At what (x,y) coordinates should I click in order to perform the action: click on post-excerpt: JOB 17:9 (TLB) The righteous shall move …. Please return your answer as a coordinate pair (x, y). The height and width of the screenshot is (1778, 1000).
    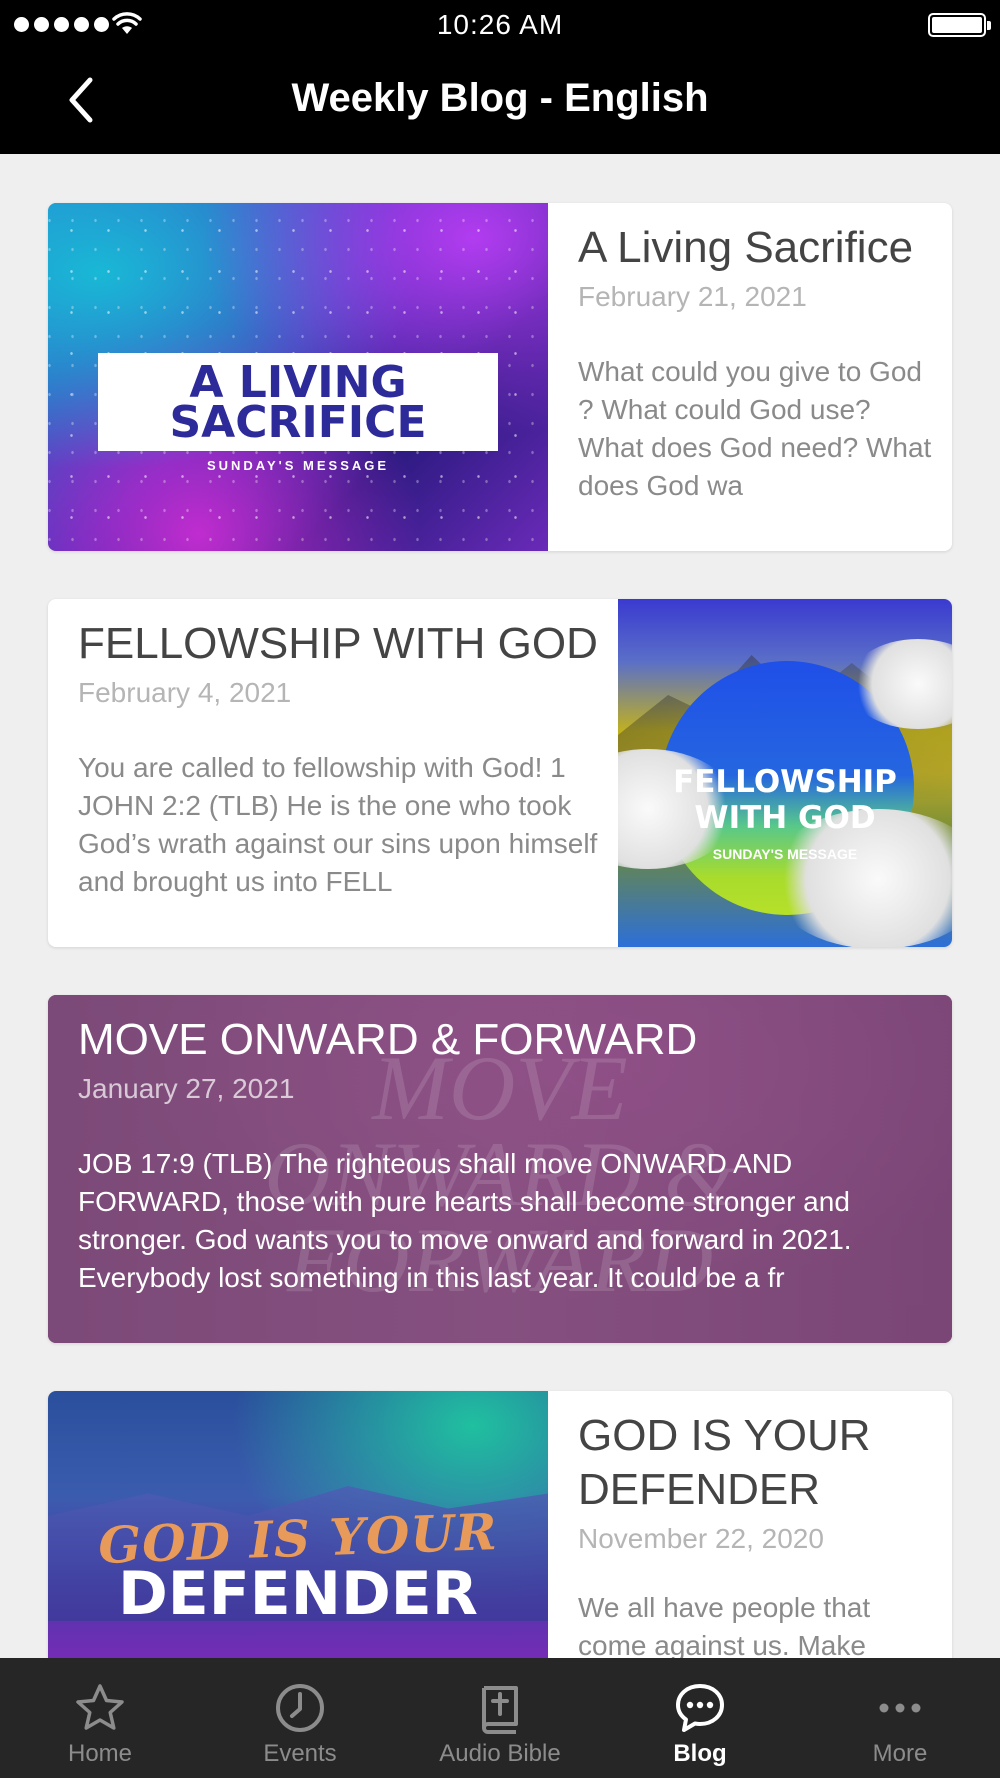
    Looking at the image, I should click on (465, 1220).